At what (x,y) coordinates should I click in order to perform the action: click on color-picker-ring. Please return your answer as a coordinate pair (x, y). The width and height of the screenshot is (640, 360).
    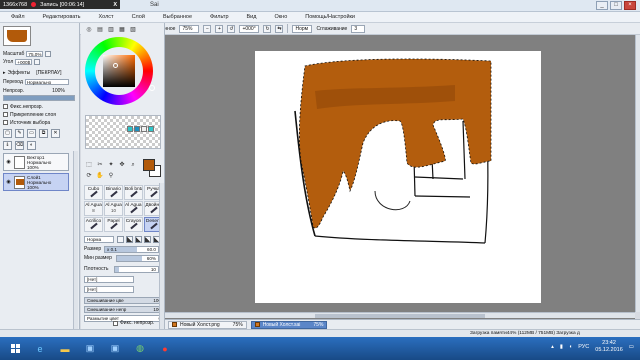
    Looking at the image, I should click on (115, 65).